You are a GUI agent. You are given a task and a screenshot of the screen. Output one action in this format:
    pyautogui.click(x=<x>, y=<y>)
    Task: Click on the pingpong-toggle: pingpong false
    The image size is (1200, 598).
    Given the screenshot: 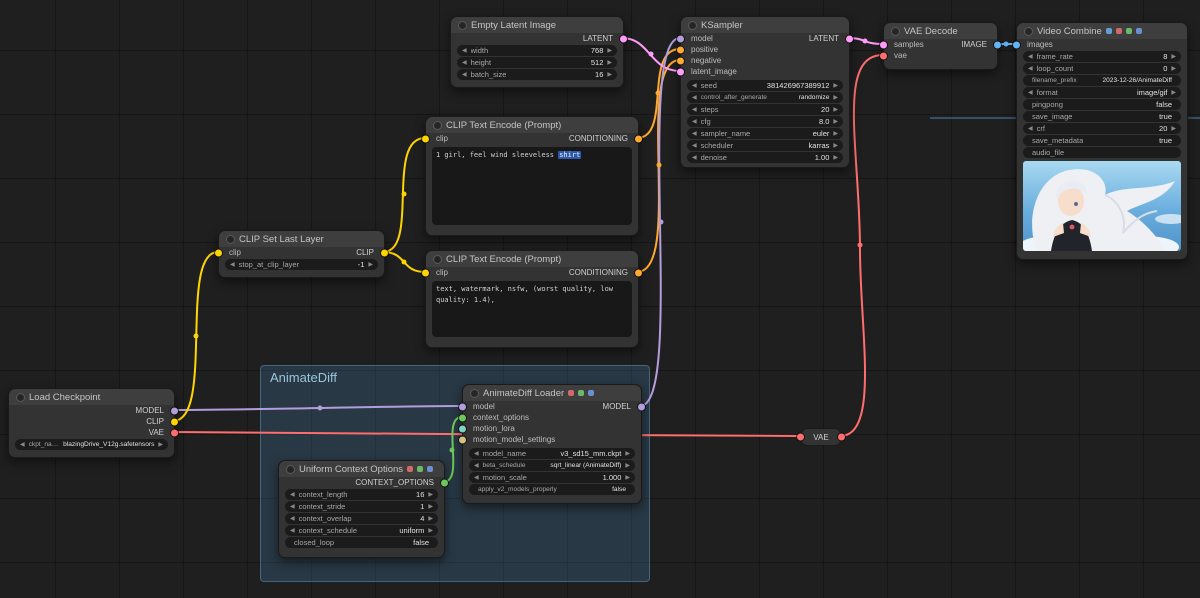 What is the action you would take?
    pyautogui.click(x=1102, y=104)
    